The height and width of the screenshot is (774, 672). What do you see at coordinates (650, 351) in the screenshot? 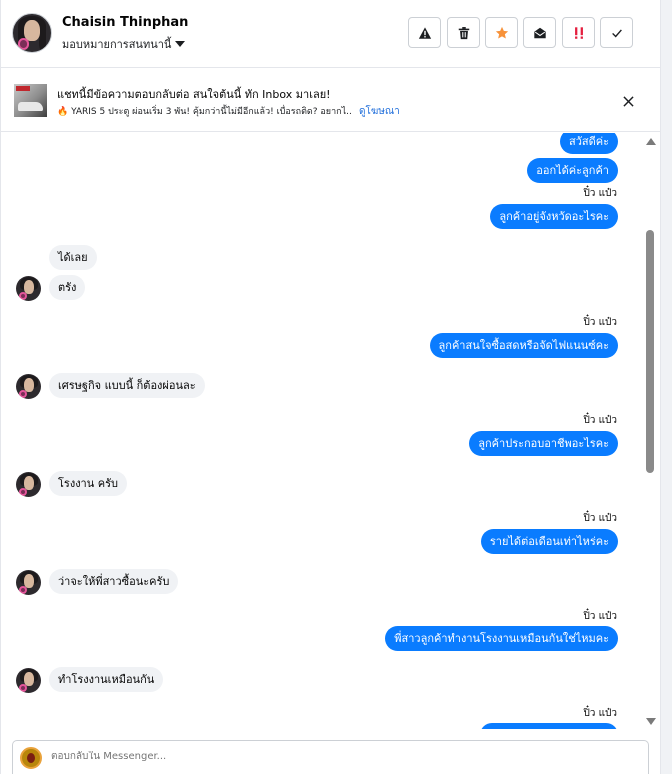
I see `scrollbar-thumb` at bounding box center [650, 351].